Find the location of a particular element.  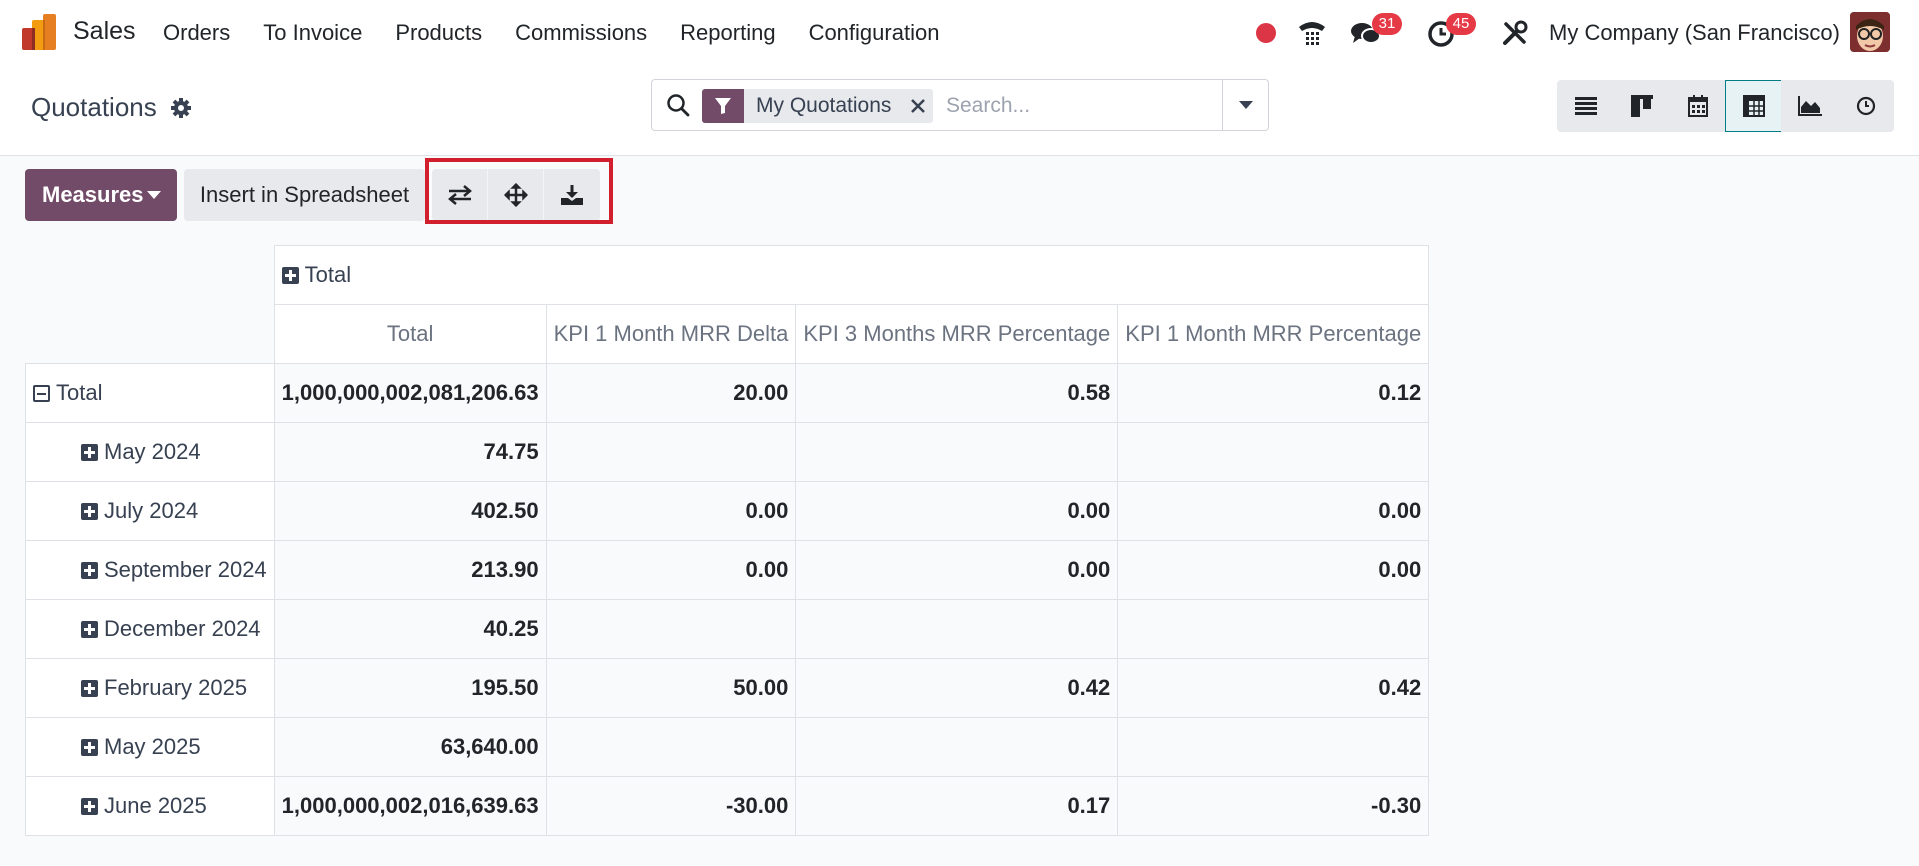

cell: 74.75 is located at coordinates (410, 452).